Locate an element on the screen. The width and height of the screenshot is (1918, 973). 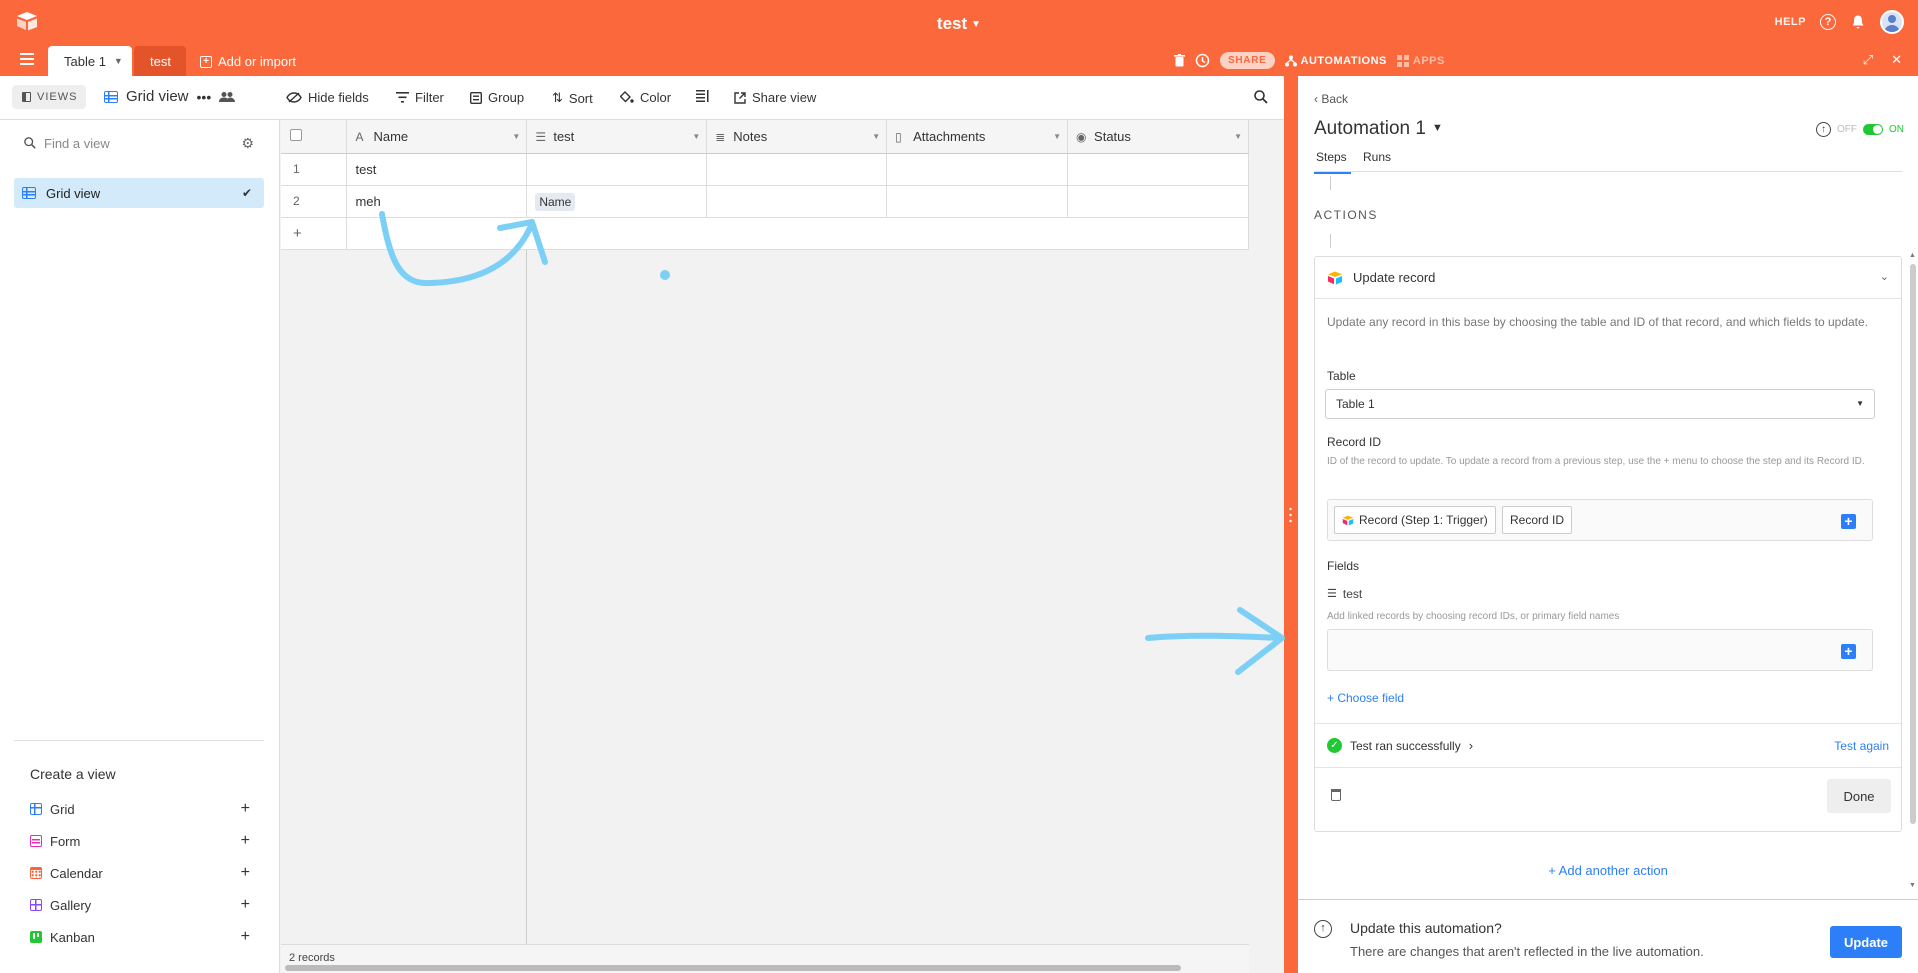
chevron-right-icon: › is located at coordinates (1471, 745).